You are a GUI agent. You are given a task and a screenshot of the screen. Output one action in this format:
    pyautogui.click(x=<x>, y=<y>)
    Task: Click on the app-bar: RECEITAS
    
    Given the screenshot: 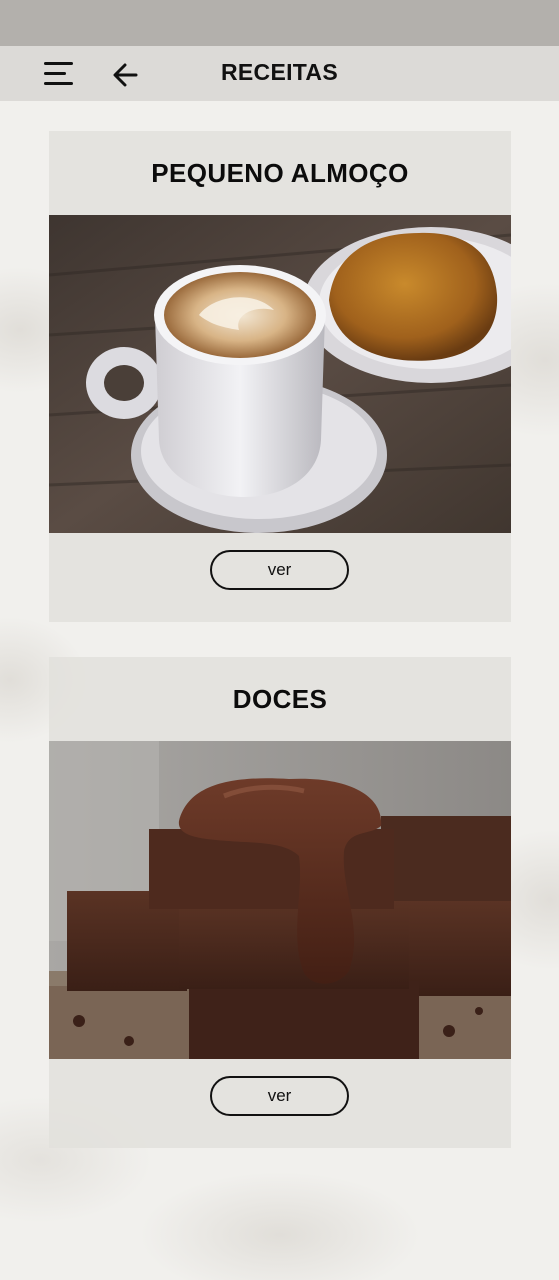 What is the action you would take?
    pyautogui.click(x=279, y=73)
    